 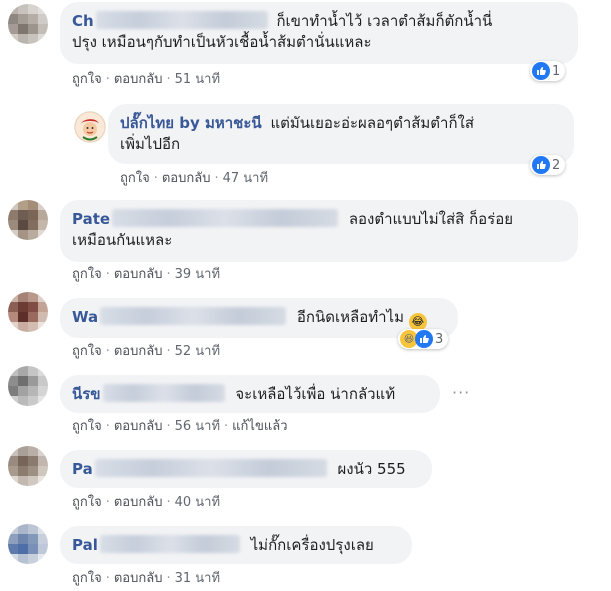 I want to click on timestamp: 40 นาที, so click(x=197, y=502).